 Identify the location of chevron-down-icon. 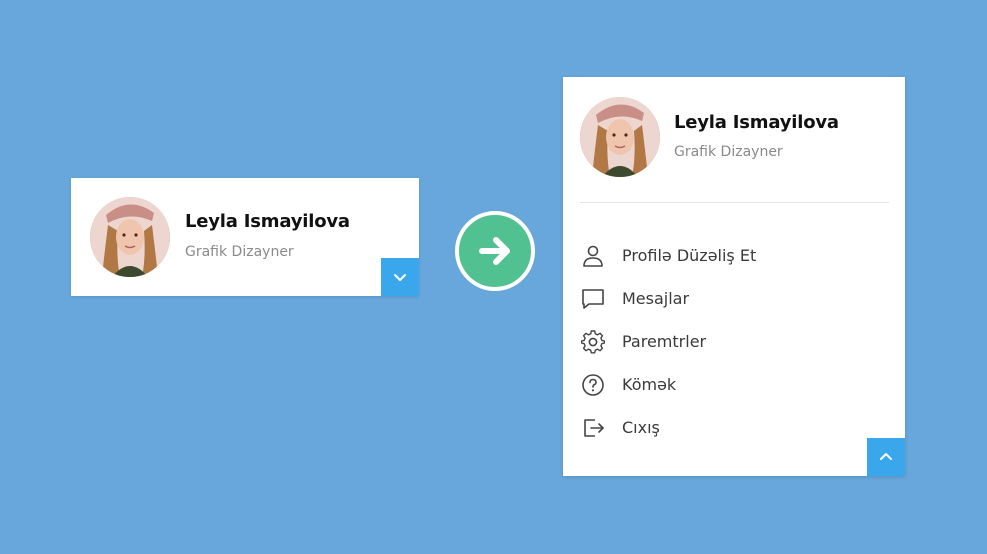
(400, 277).